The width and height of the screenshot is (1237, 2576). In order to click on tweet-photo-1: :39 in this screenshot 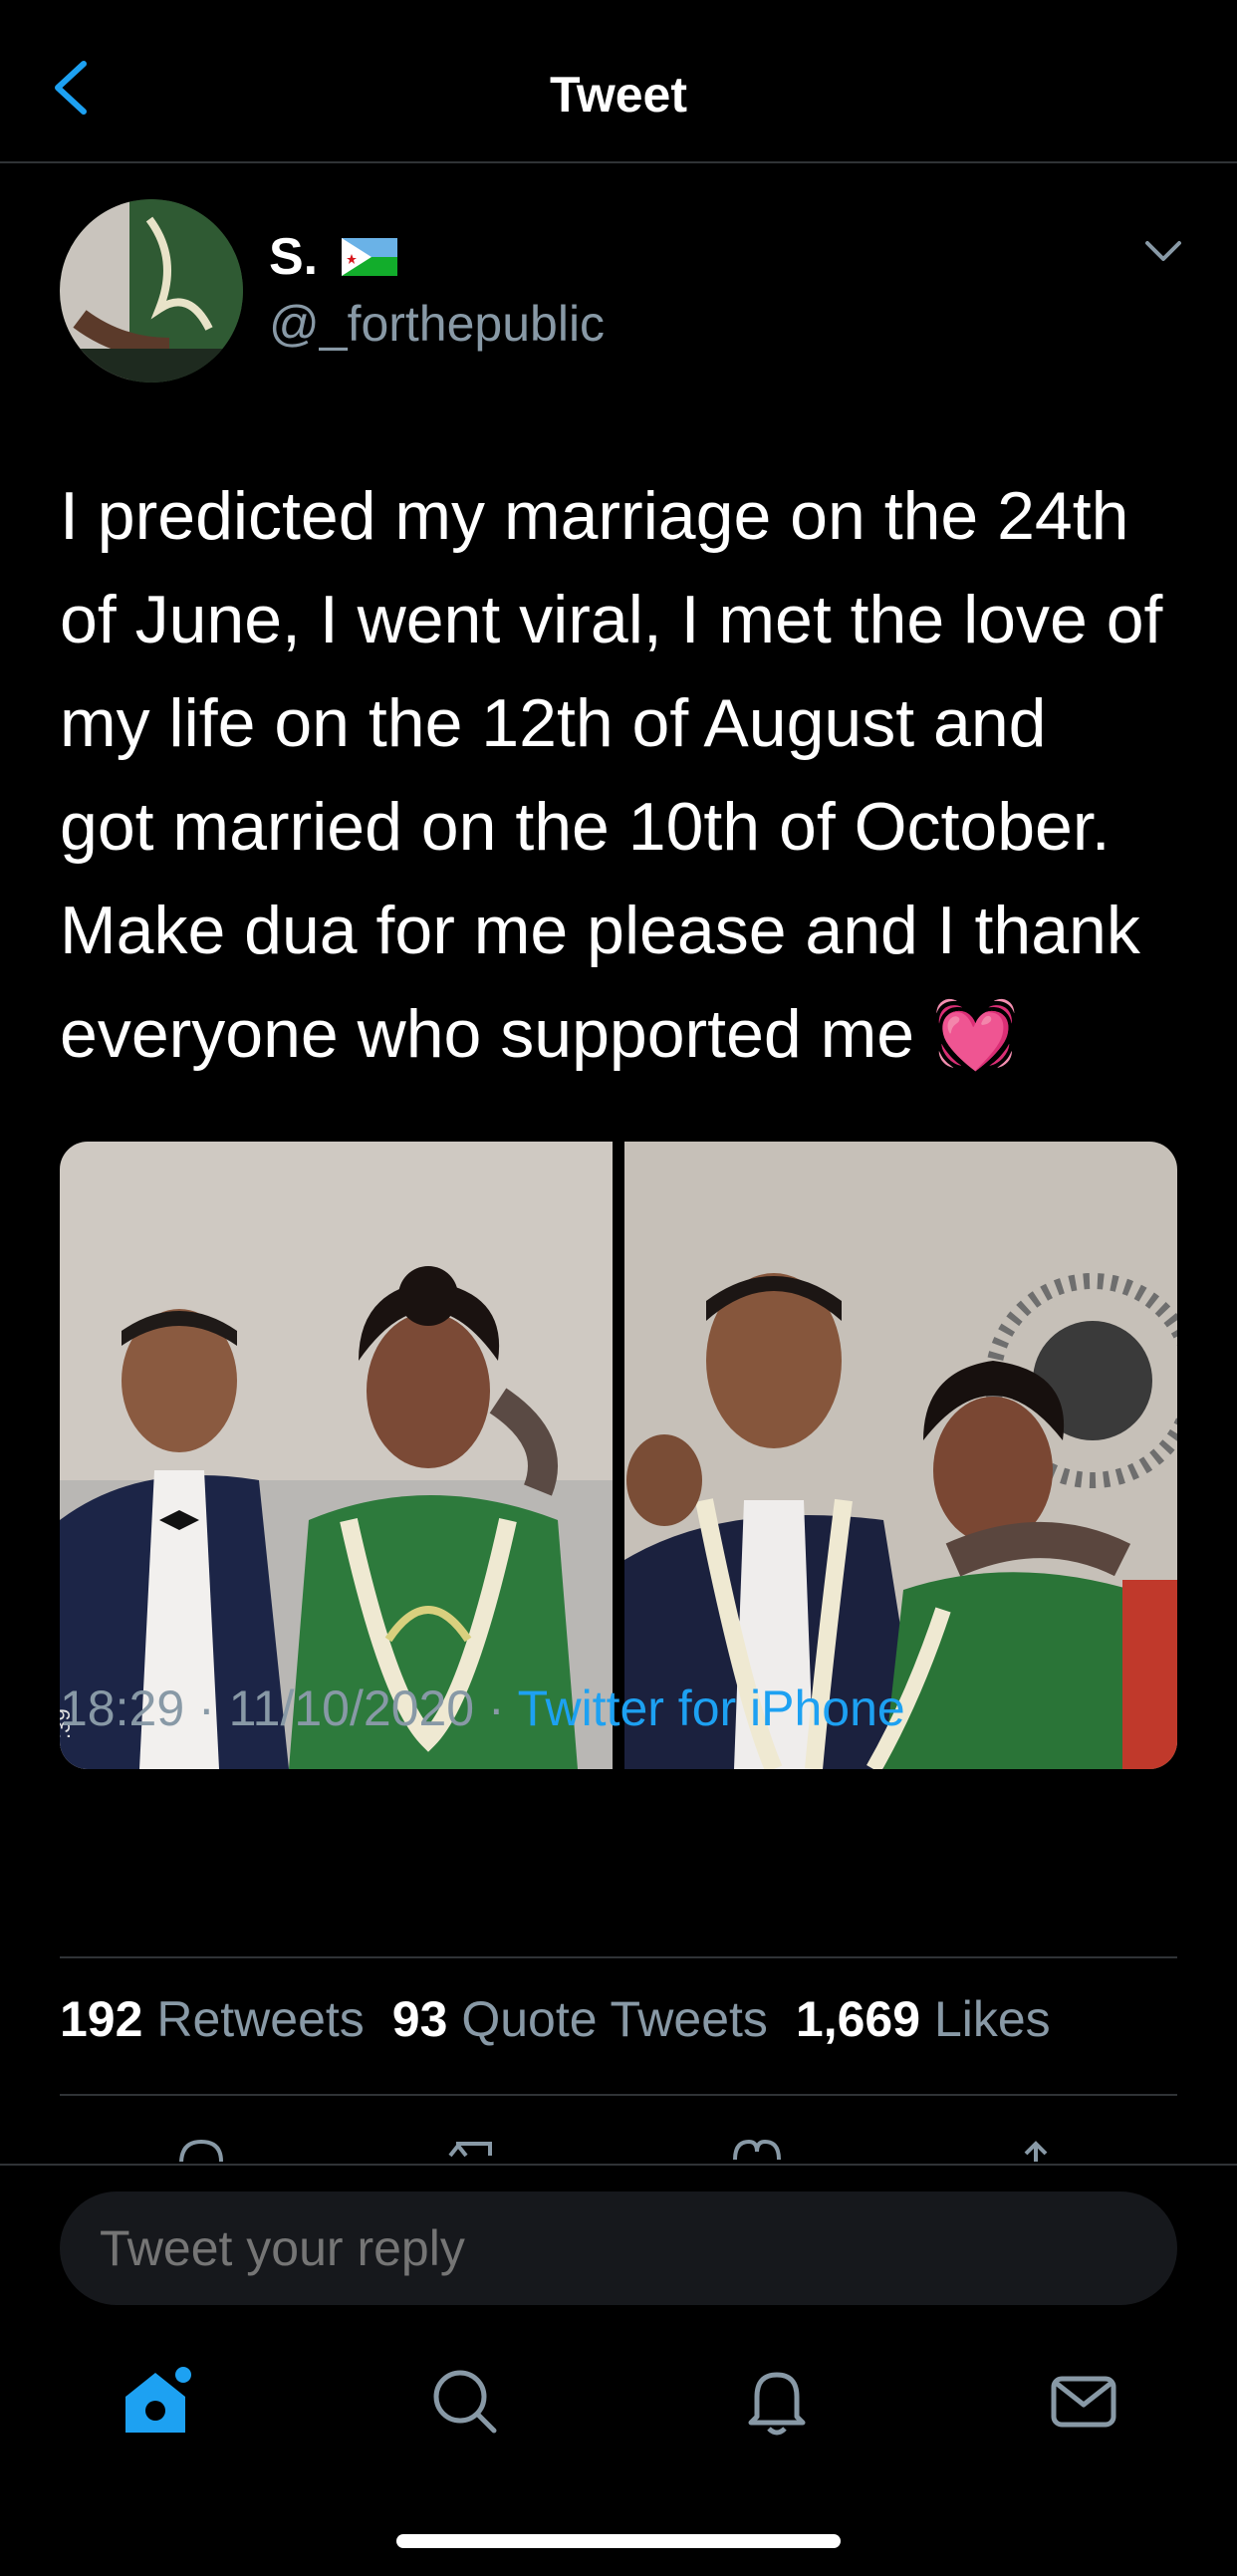, I will do `click(336, 1455)`.